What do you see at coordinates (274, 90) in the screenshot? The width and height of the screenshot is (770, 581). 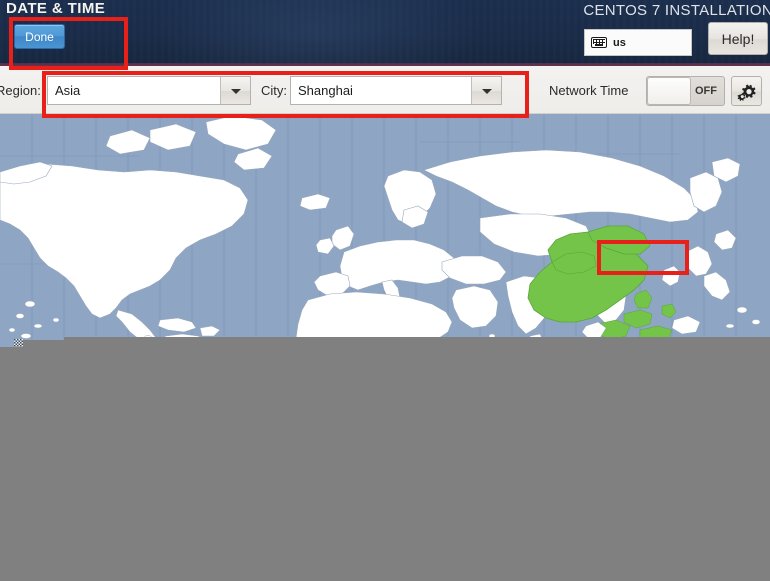 I see `city-label: City:` at bounding box center [274, 90].